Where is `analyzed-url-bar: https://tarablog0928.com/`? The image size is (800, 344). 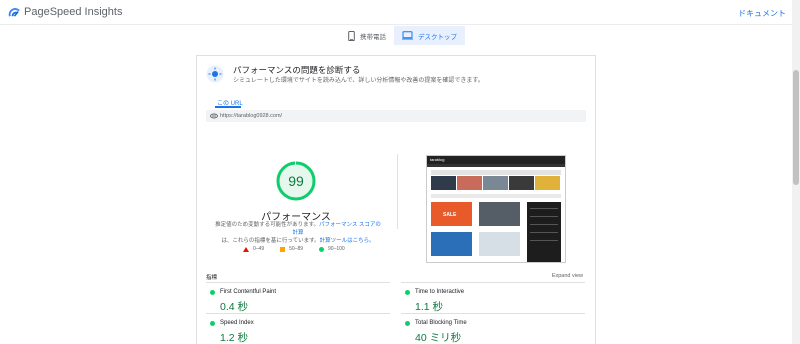 analyzed-url-bar: https://tarablog0928.com/ is located at coordinates (396, 116).